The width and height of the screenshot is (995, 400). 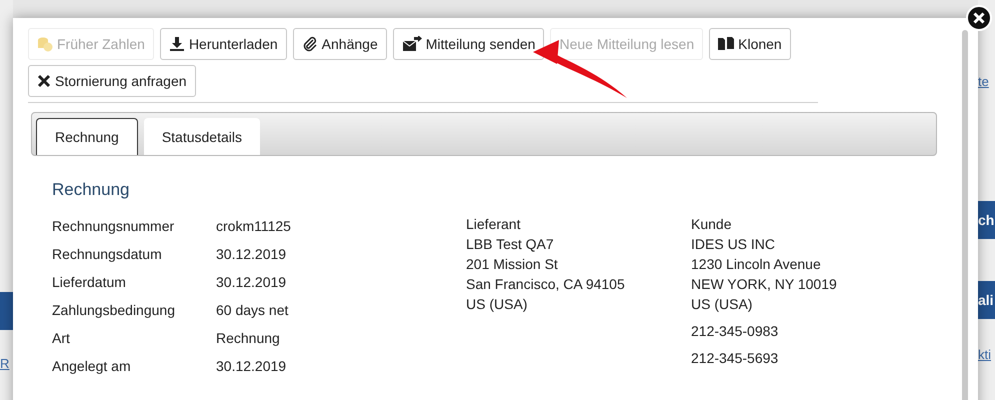 What do you see at coordinates (202, 136) in the screenshot?
I see `tab: Statusdetails` at bounding box center [202, 136].